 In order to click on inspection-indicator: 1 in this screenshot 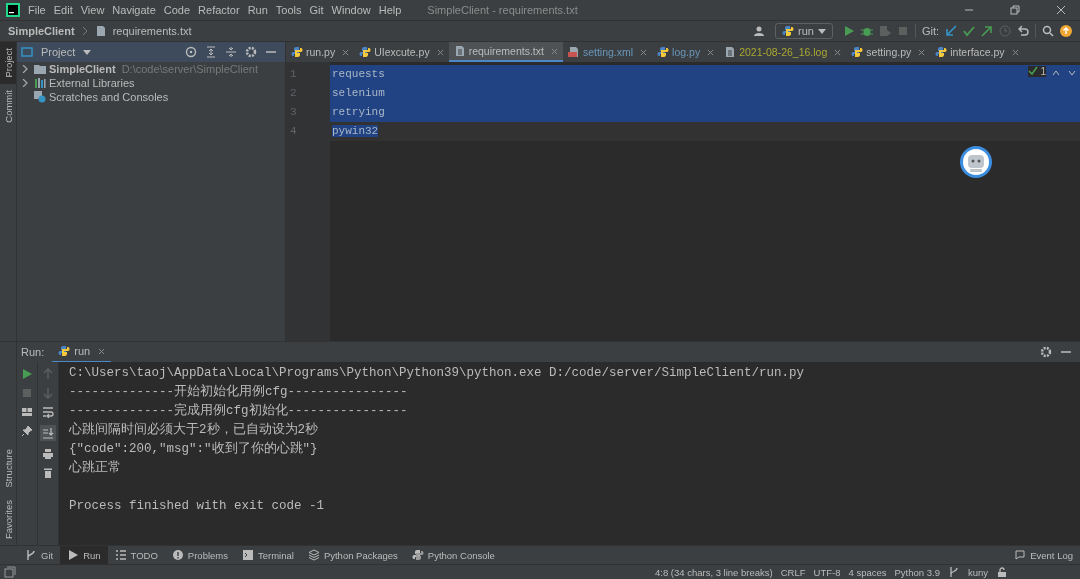, I will do `click(1037, 71)`.